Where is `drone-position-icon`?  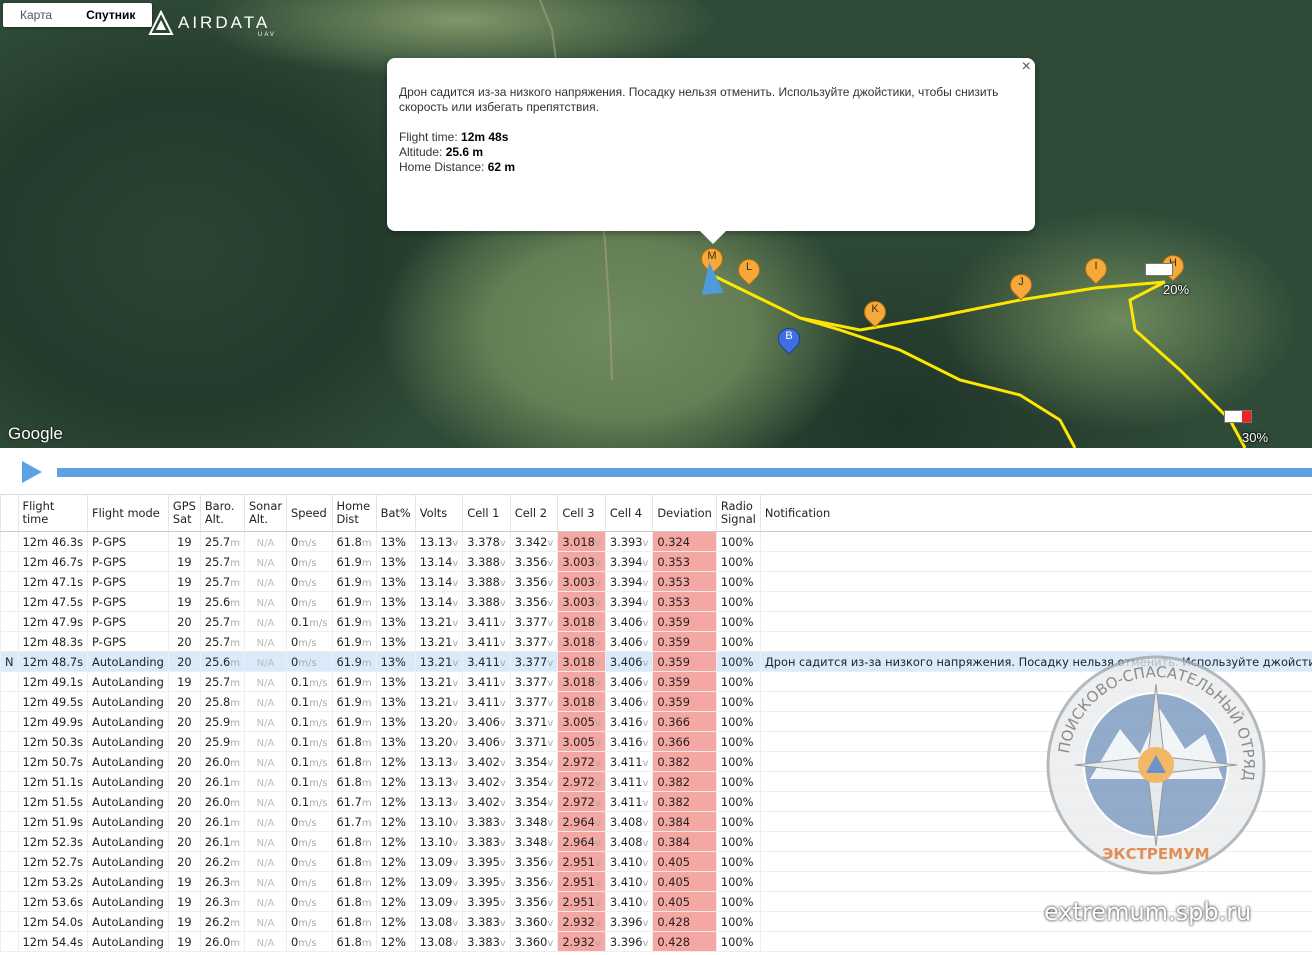 drone-position-icon is located at coordinates (710, 278).